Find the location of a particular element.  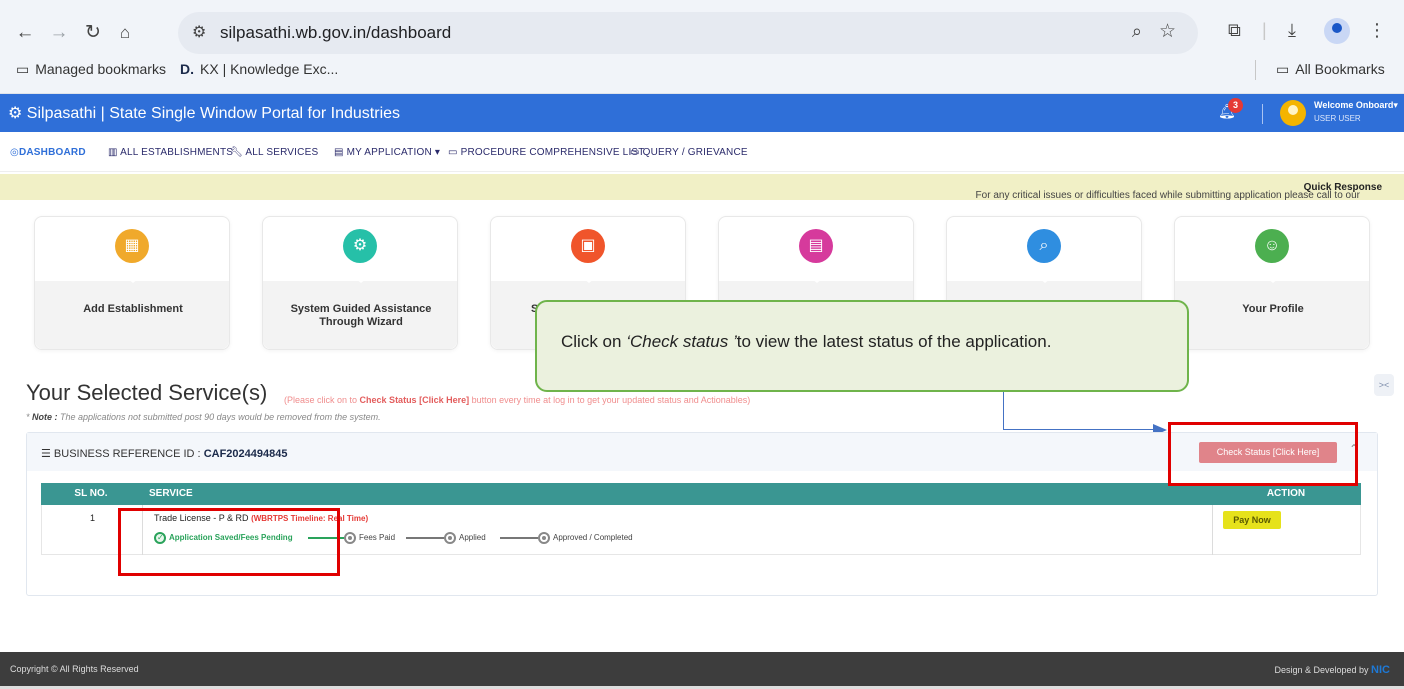

home-icon: ⌂ is located at coordinates (125, 33).